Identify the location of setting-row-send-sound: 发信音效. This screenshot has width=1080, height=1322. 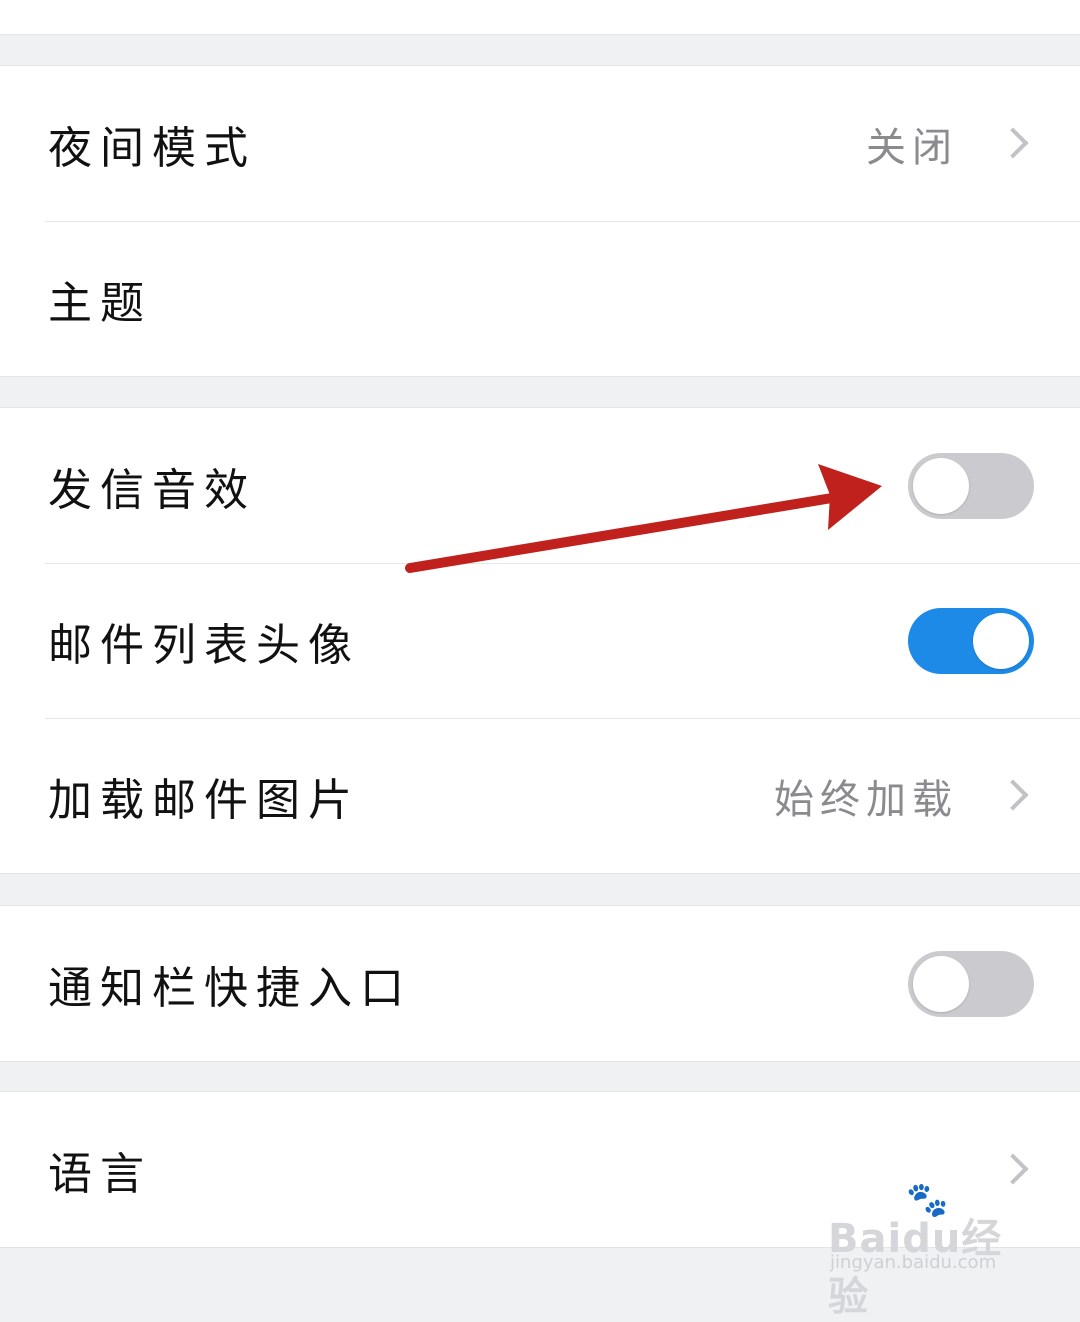
(540, 485).